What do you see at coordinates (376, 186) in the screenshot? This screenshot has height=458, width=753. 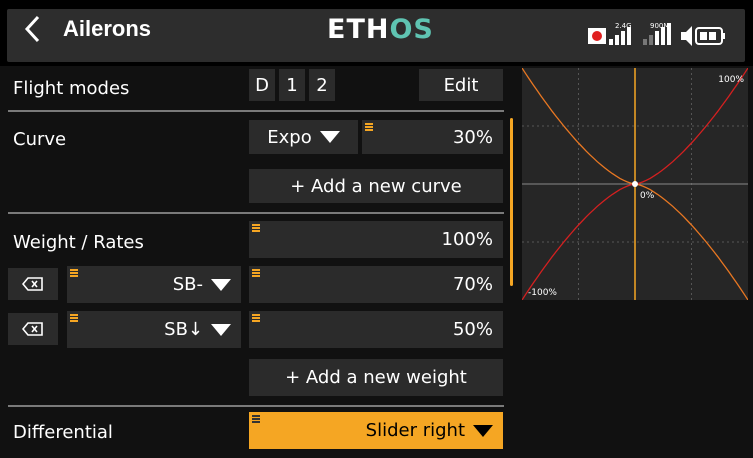 I see `add-curve-button: + Add a new curve` at bounding box center [376, 186].